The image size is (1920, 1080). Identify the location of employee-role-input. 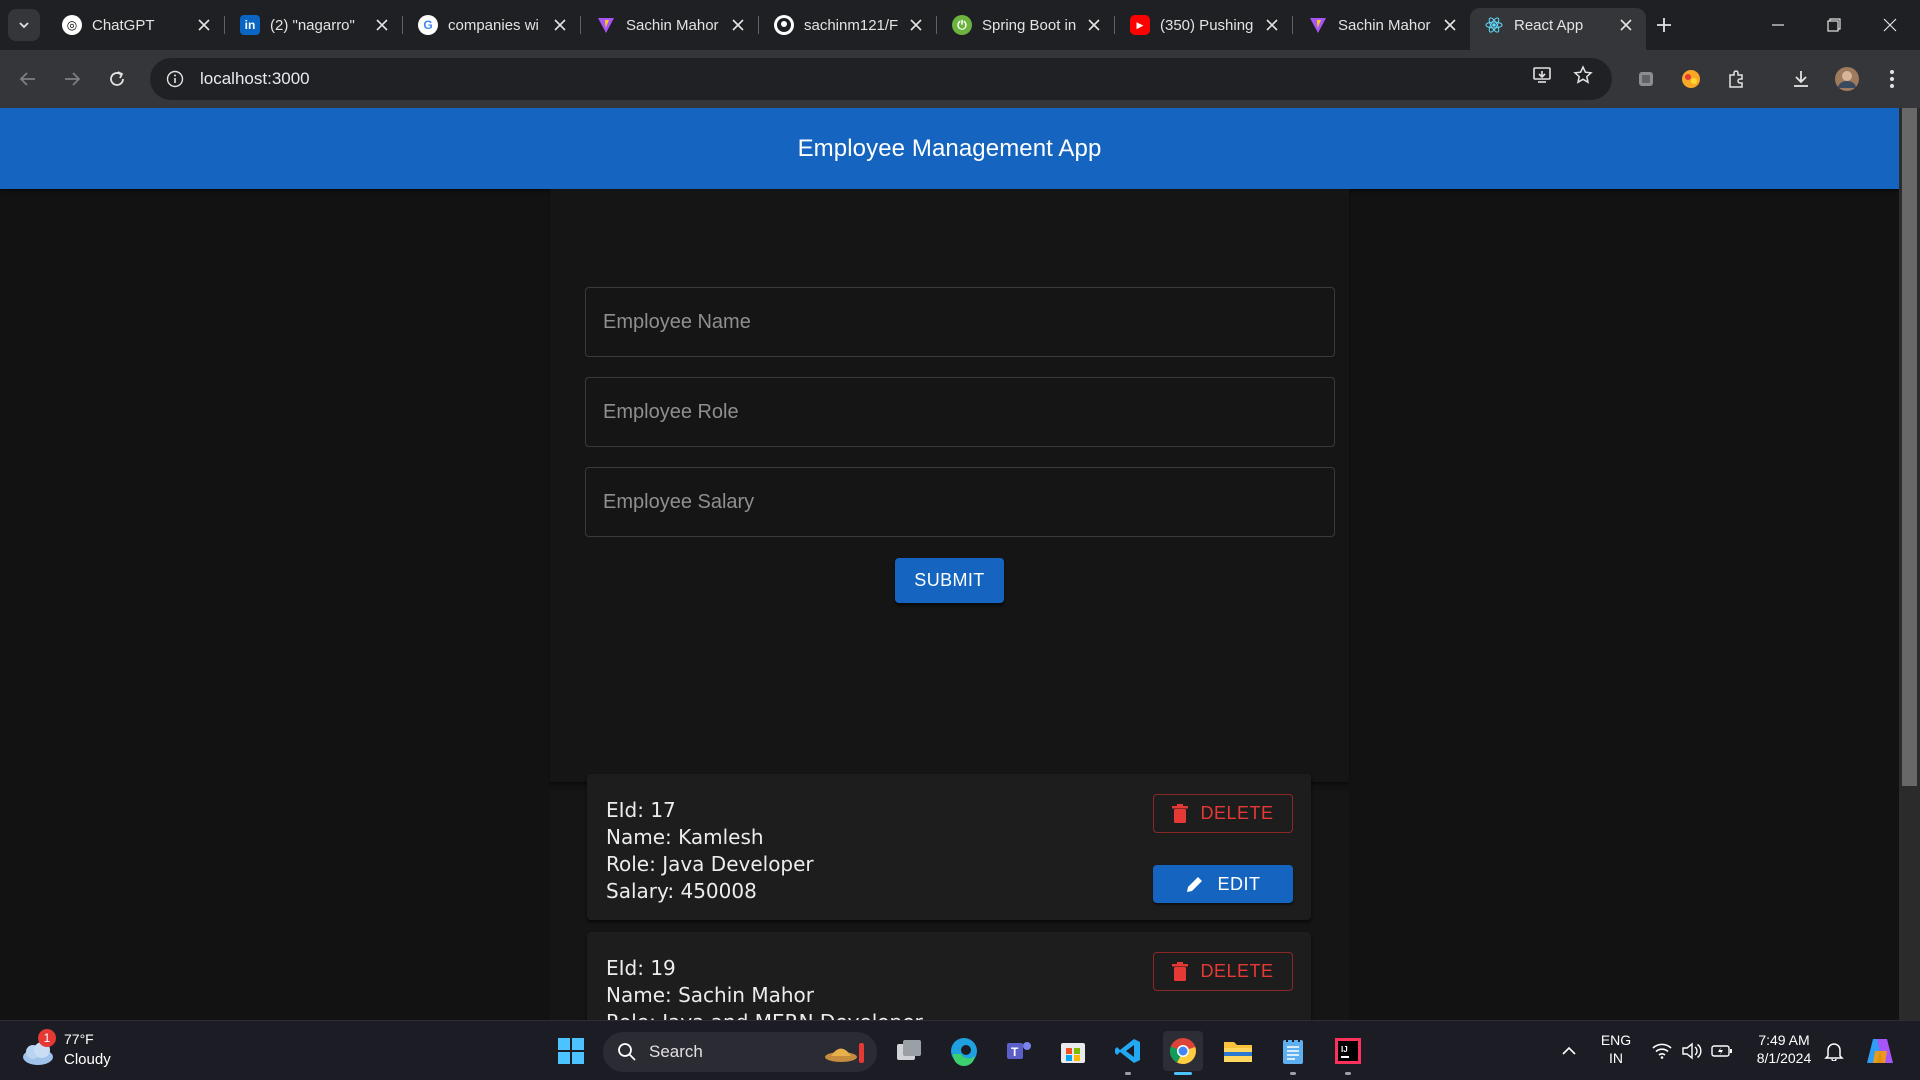
(968, 412).